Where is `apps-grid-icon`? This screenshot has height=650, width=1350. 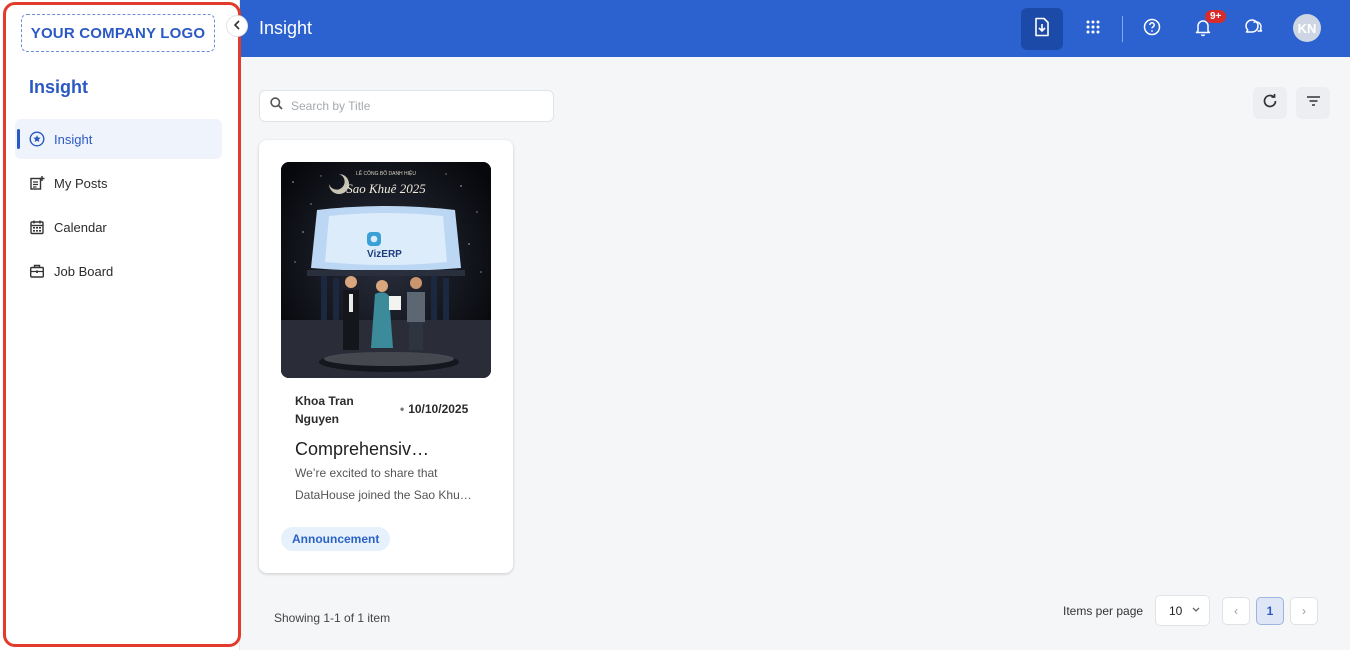
apps-grid-icon is located at coordinates (1093, 29).